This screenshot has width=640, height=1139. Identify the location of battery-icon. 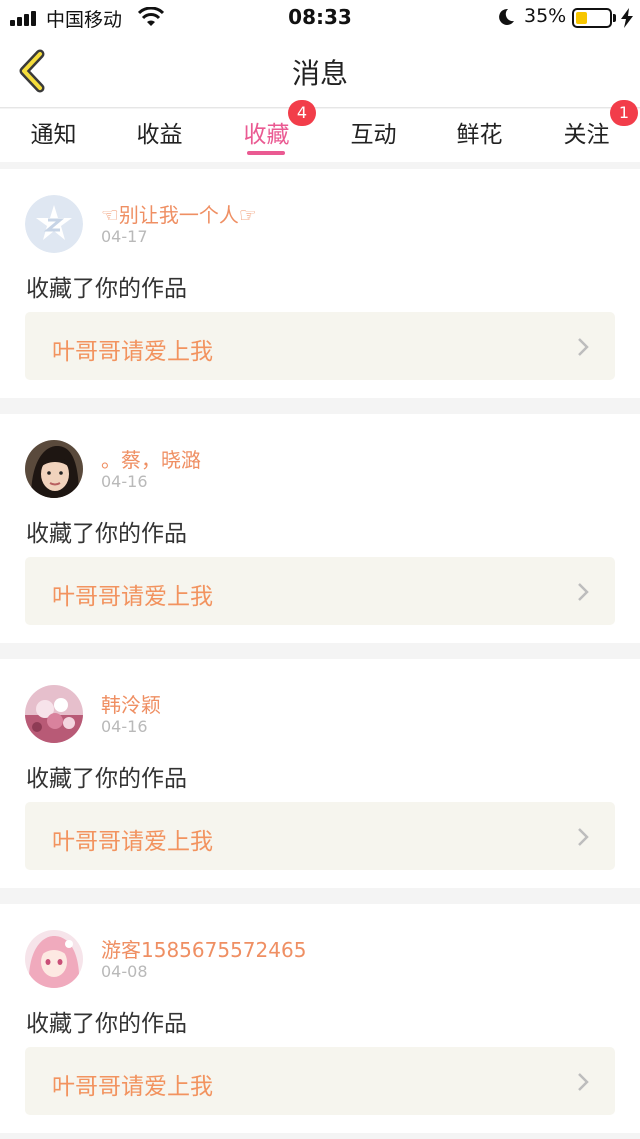
(592, 18).